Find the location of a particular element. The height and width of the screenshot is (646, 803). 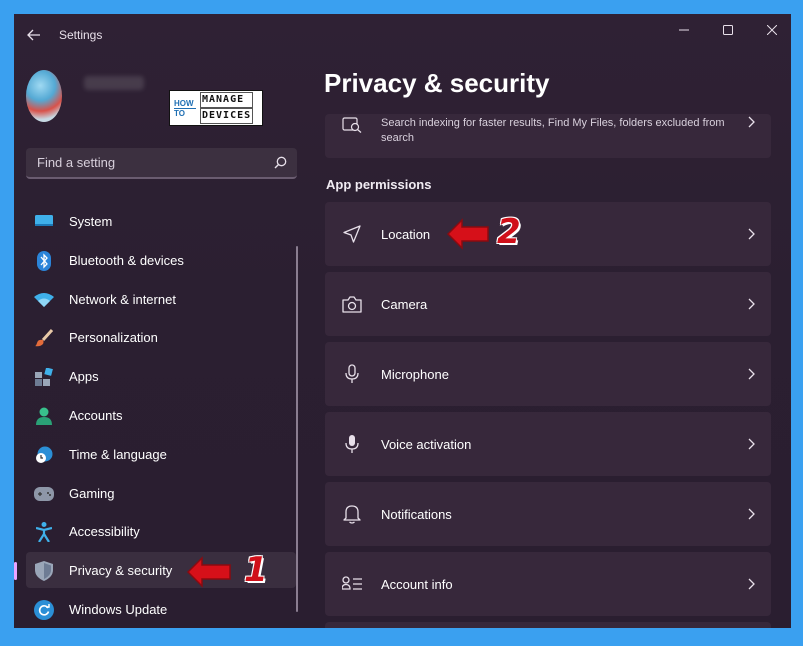

sidebar-item-label: Accounts is located at coordinates (96, 415).